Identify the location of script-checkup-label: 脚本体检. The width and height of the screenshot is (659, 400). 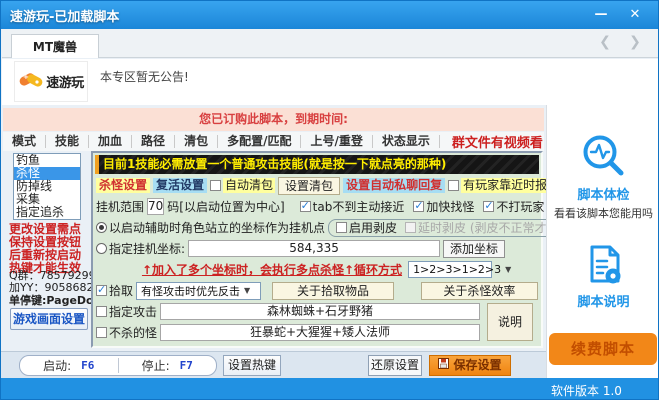
(602, 193).